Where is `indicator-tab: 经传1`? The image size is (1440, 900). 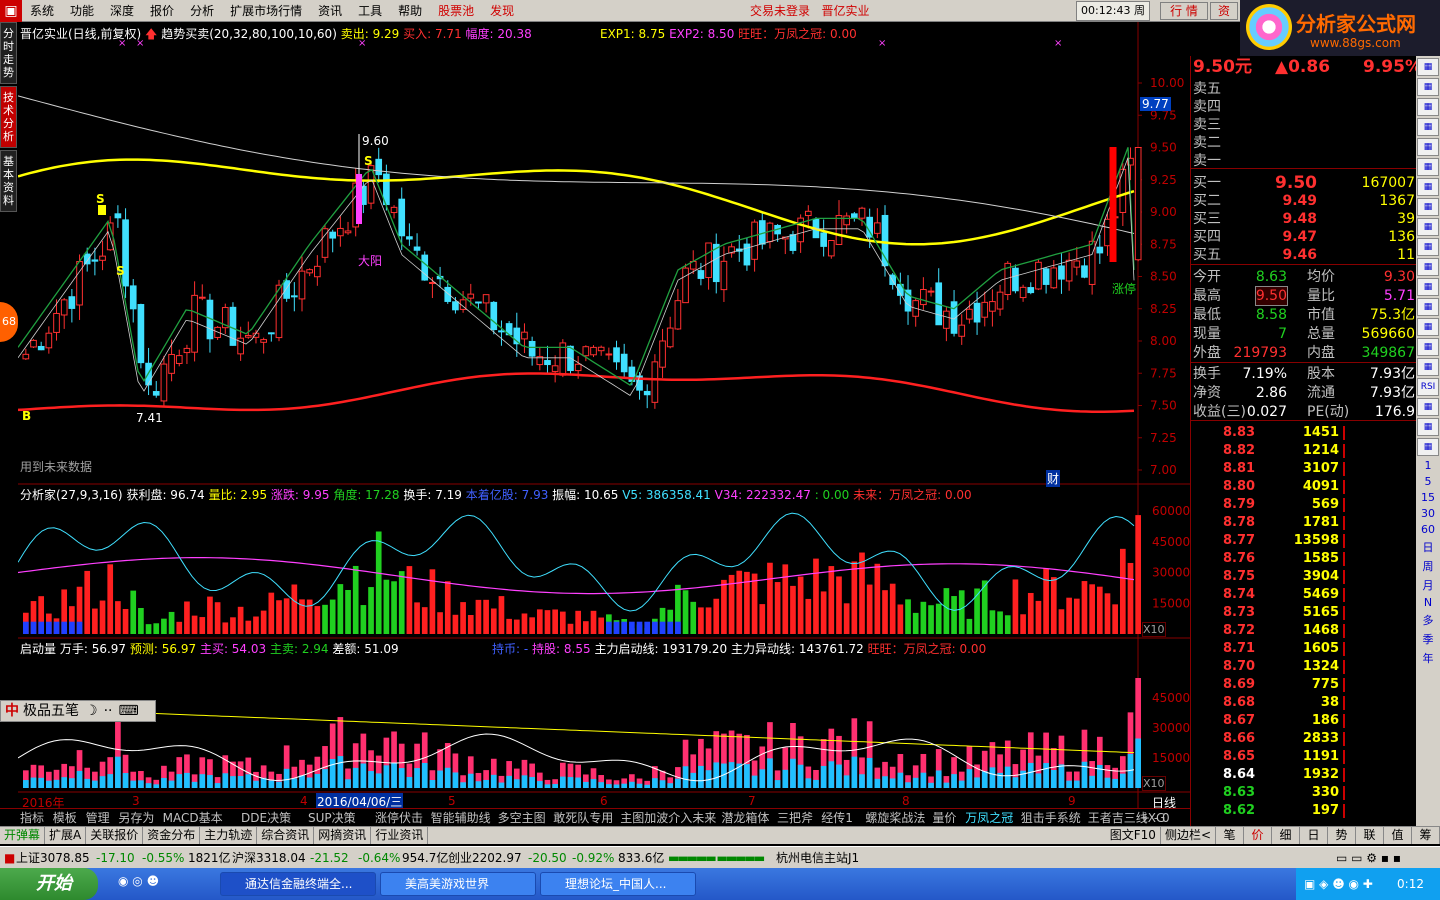 indicator-tab: 经传1 is located at coordinates (837, 818).